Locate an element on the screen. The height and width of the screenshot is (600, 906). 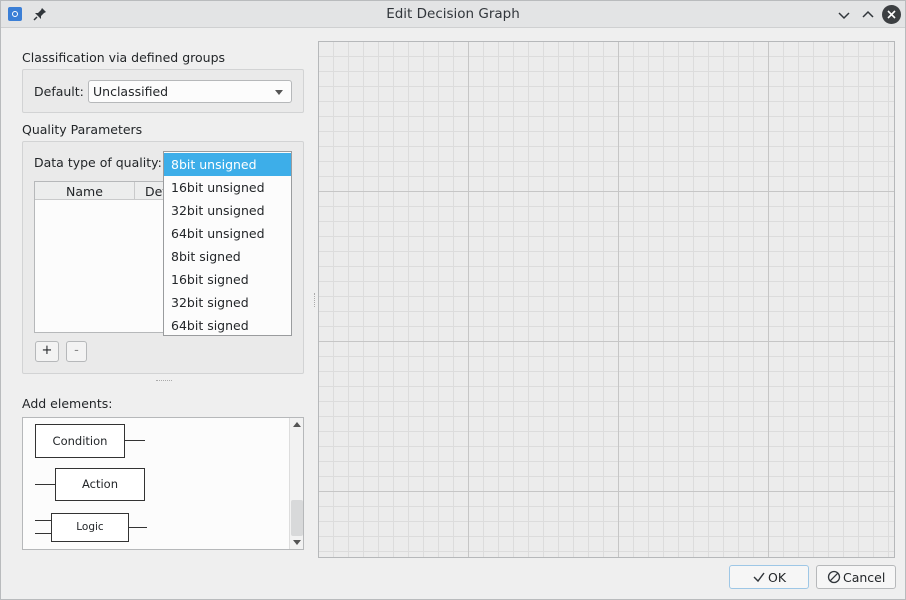
data-type-label: Data type of quality: is located at coordinates (98, 162).